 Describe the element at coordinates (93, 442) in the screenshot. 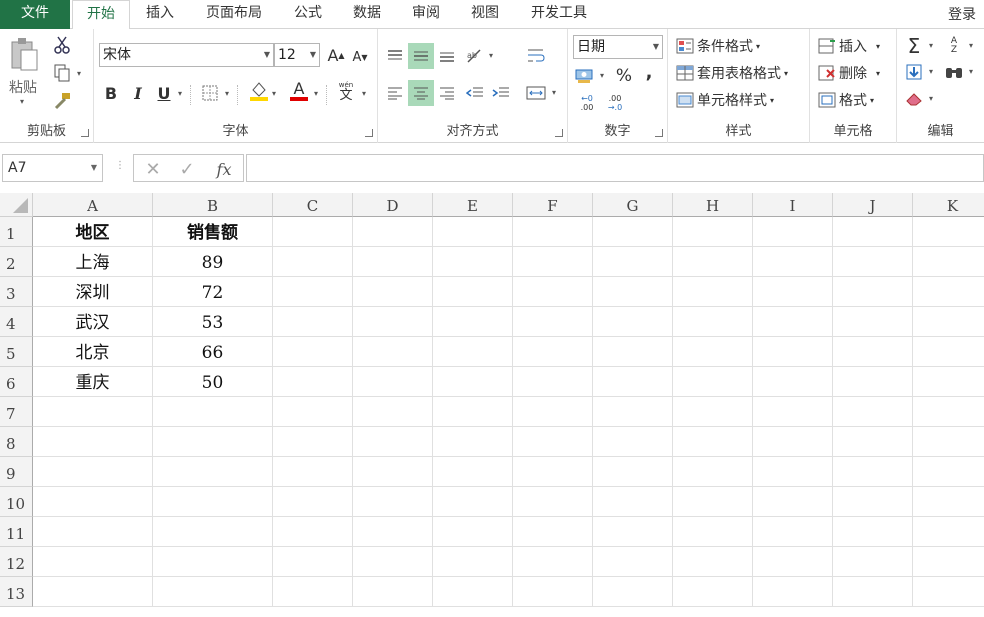

I see `cell-a8` at that location.